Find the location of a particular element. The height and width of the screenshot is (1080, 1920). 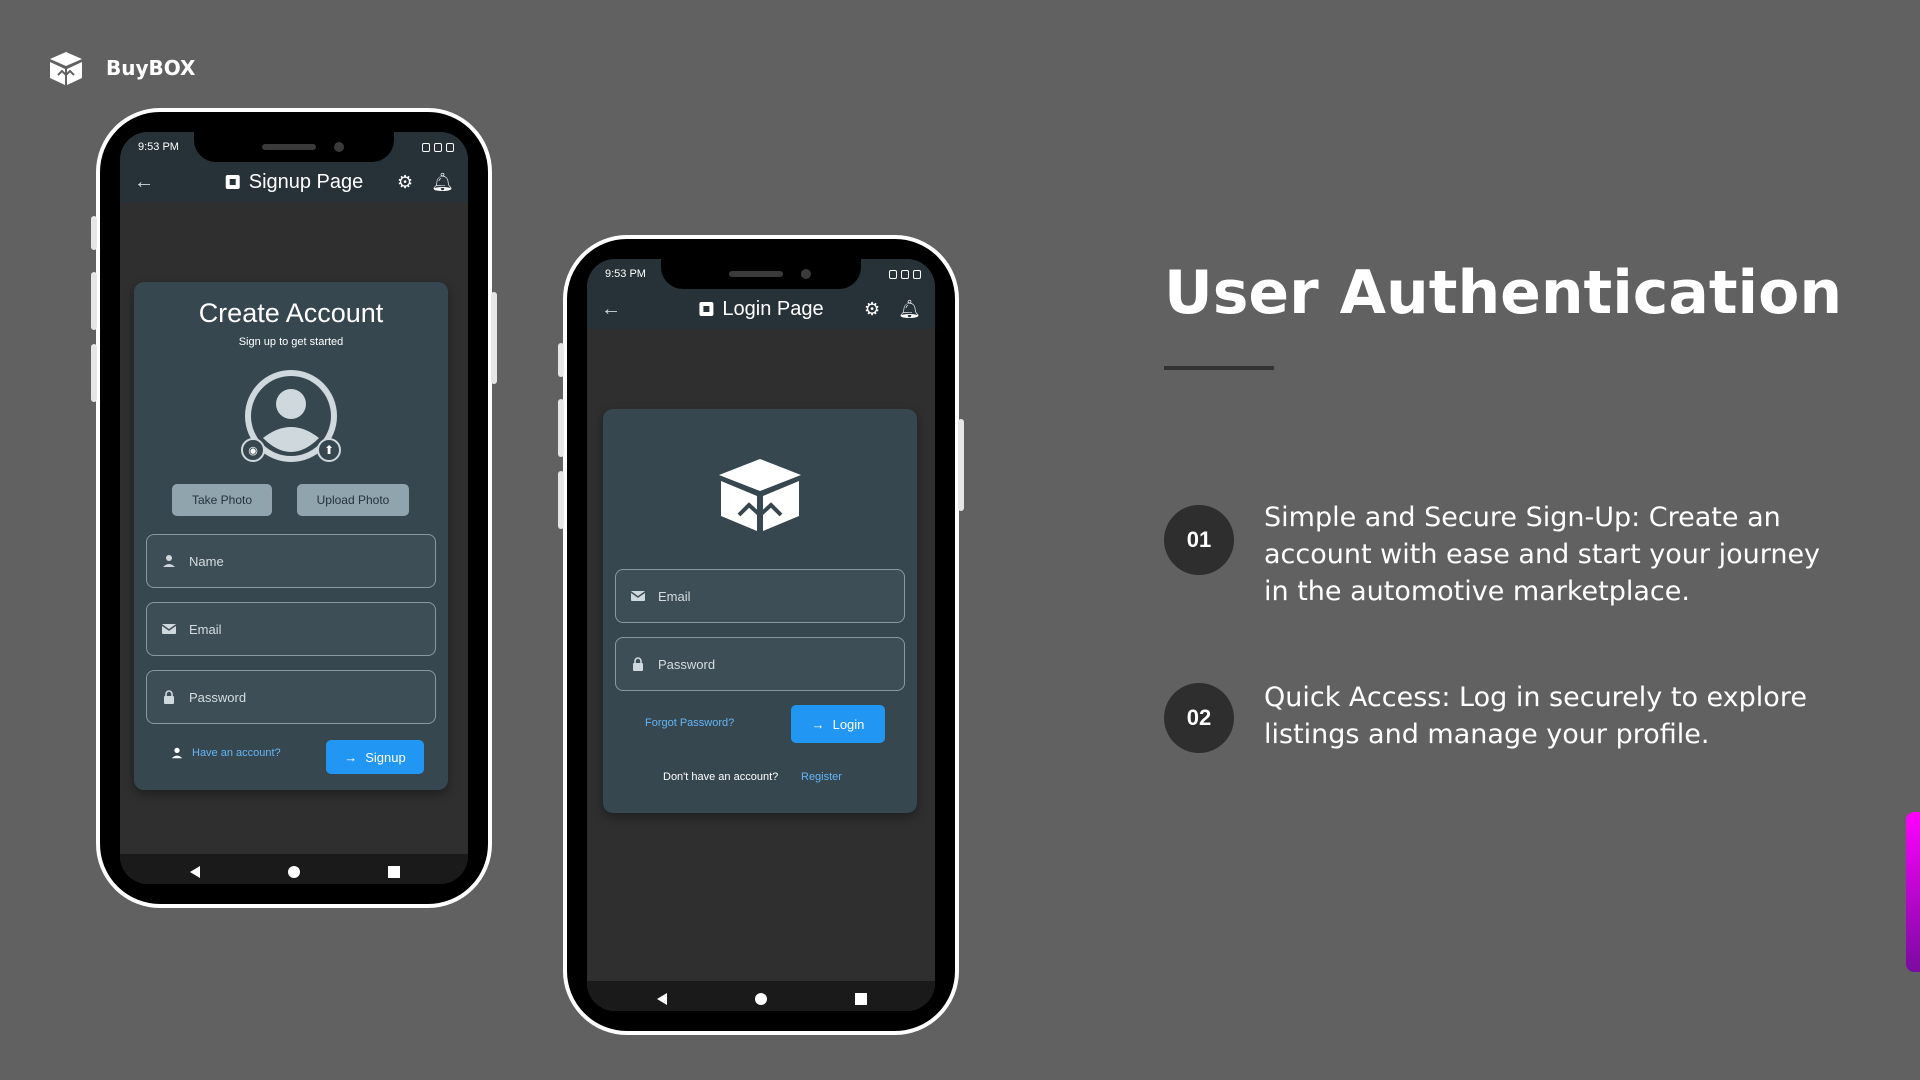

name-placeholder: Name is located at coordinates (206, 561).